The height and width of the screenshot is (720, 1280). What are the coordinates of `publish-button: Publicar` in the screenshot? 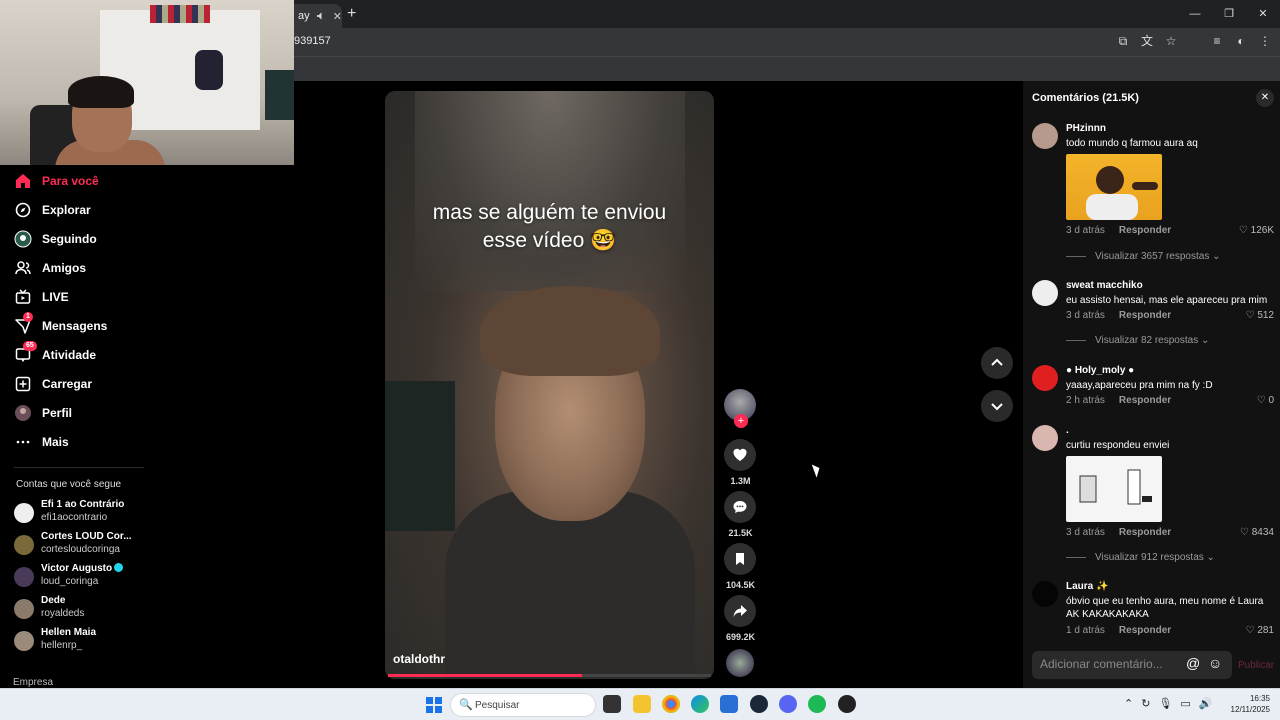 It's located at (1256, 665).